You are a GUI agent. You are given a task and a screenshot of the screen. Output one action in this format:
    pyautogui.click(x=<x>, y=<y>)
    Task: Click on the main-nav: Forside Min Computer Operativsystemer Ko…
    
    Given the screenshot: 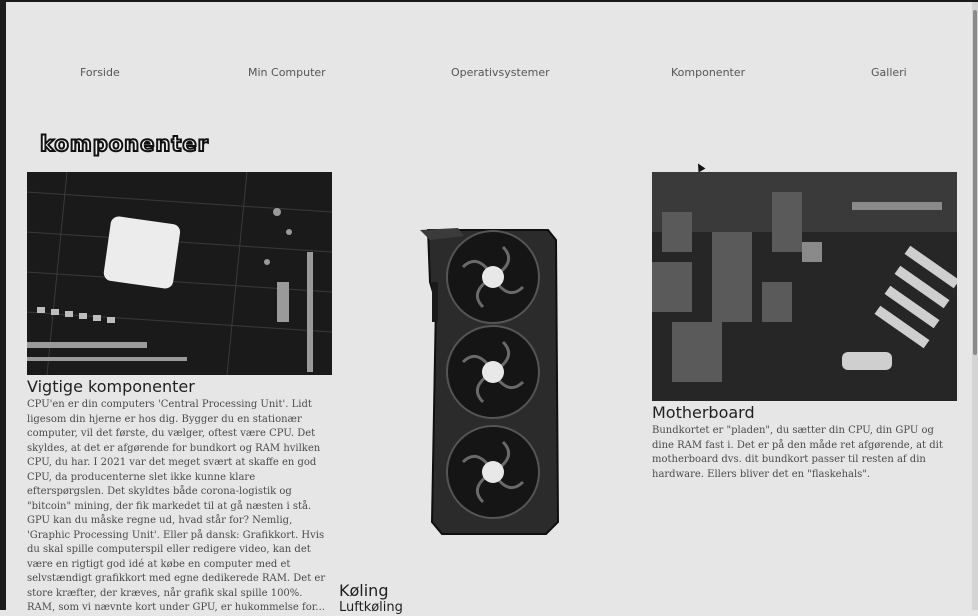 What is the action you would take?
    pyautogui.click(x=489, y=76)
    